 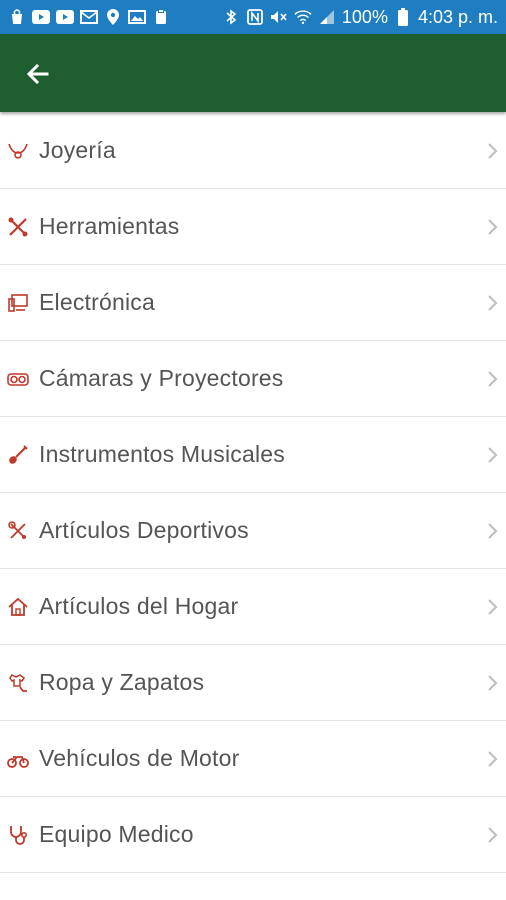 I want to click on home-icon, so click(x=18, y=607).